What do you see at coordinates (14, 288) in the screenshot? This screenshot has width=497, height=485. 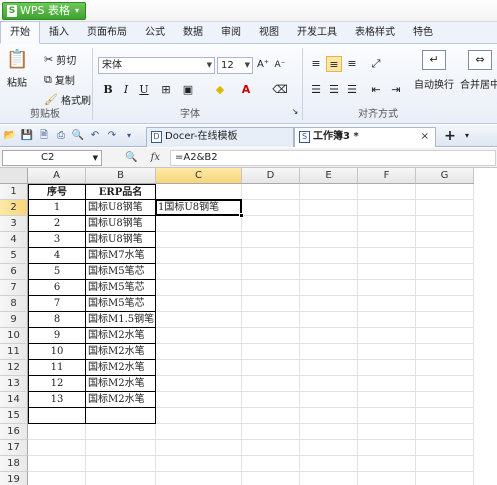 I see `row-header: 7` at bounding box center [14, 288].